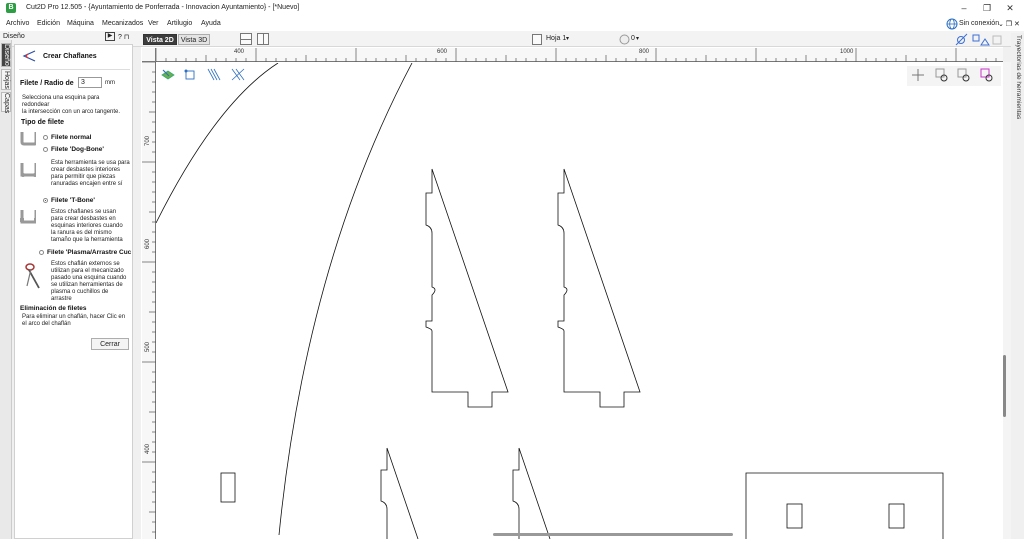  Describe the element at coordinates (71, 137) in the screenshot. I see `option-filete-normal: Filete normal` at that location.